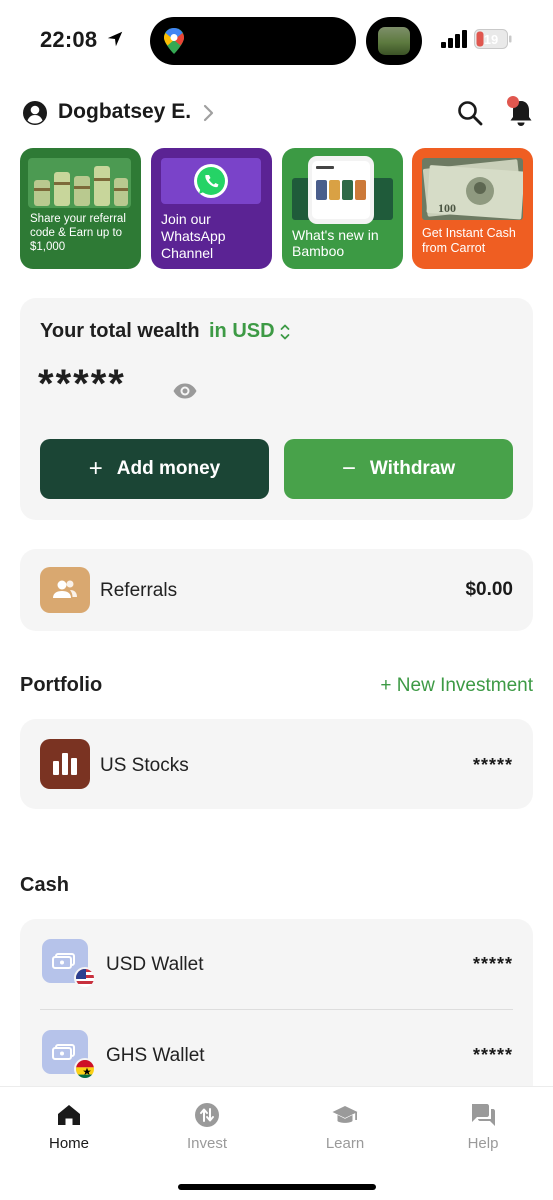  Describe the element at coordinates (185, 391) in the screenshot. I see `eye-icon` at that location.